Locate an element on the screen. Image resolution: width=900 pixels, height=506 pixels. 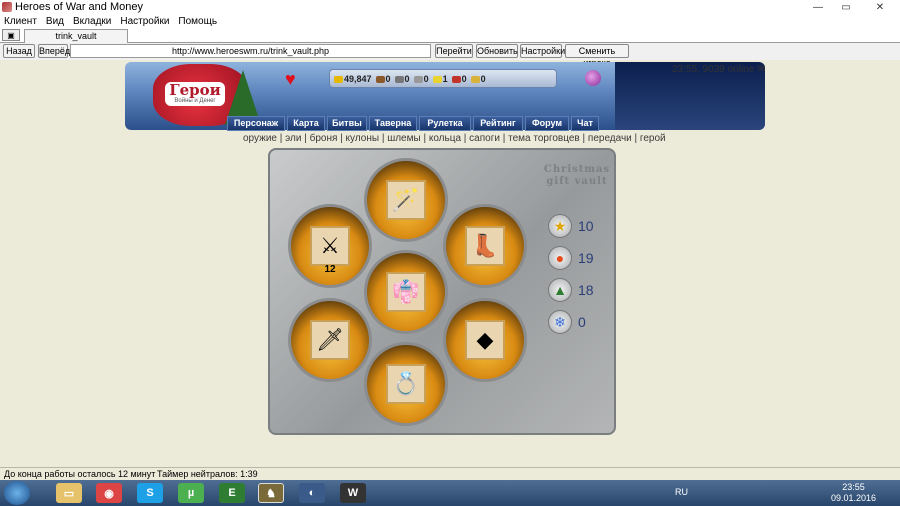
game-logo: Герои Войны и Денег is located at coordinates (195, 94).